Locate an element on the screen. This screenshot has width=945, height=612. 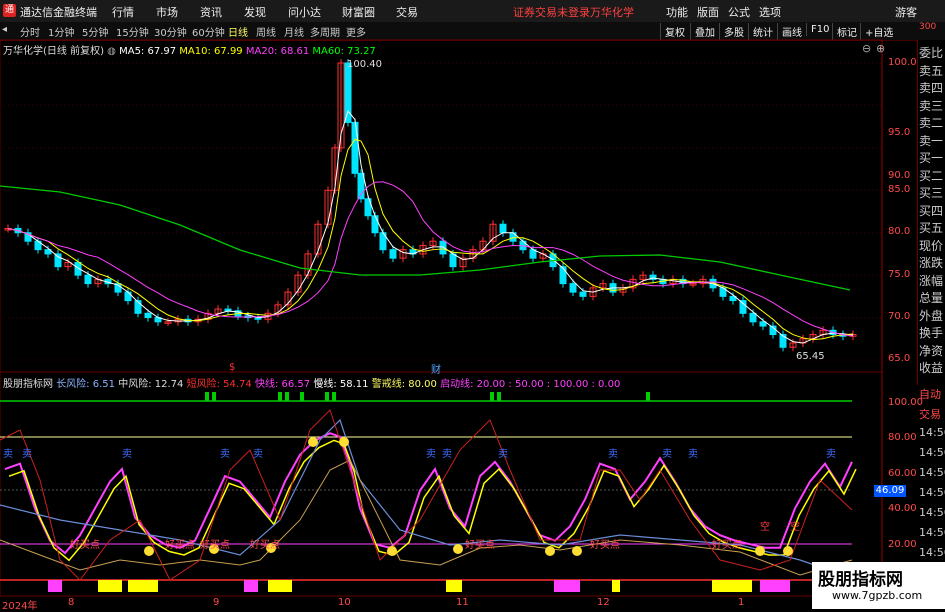
date-tick: 2024年 is located at coordinates (20, 606).